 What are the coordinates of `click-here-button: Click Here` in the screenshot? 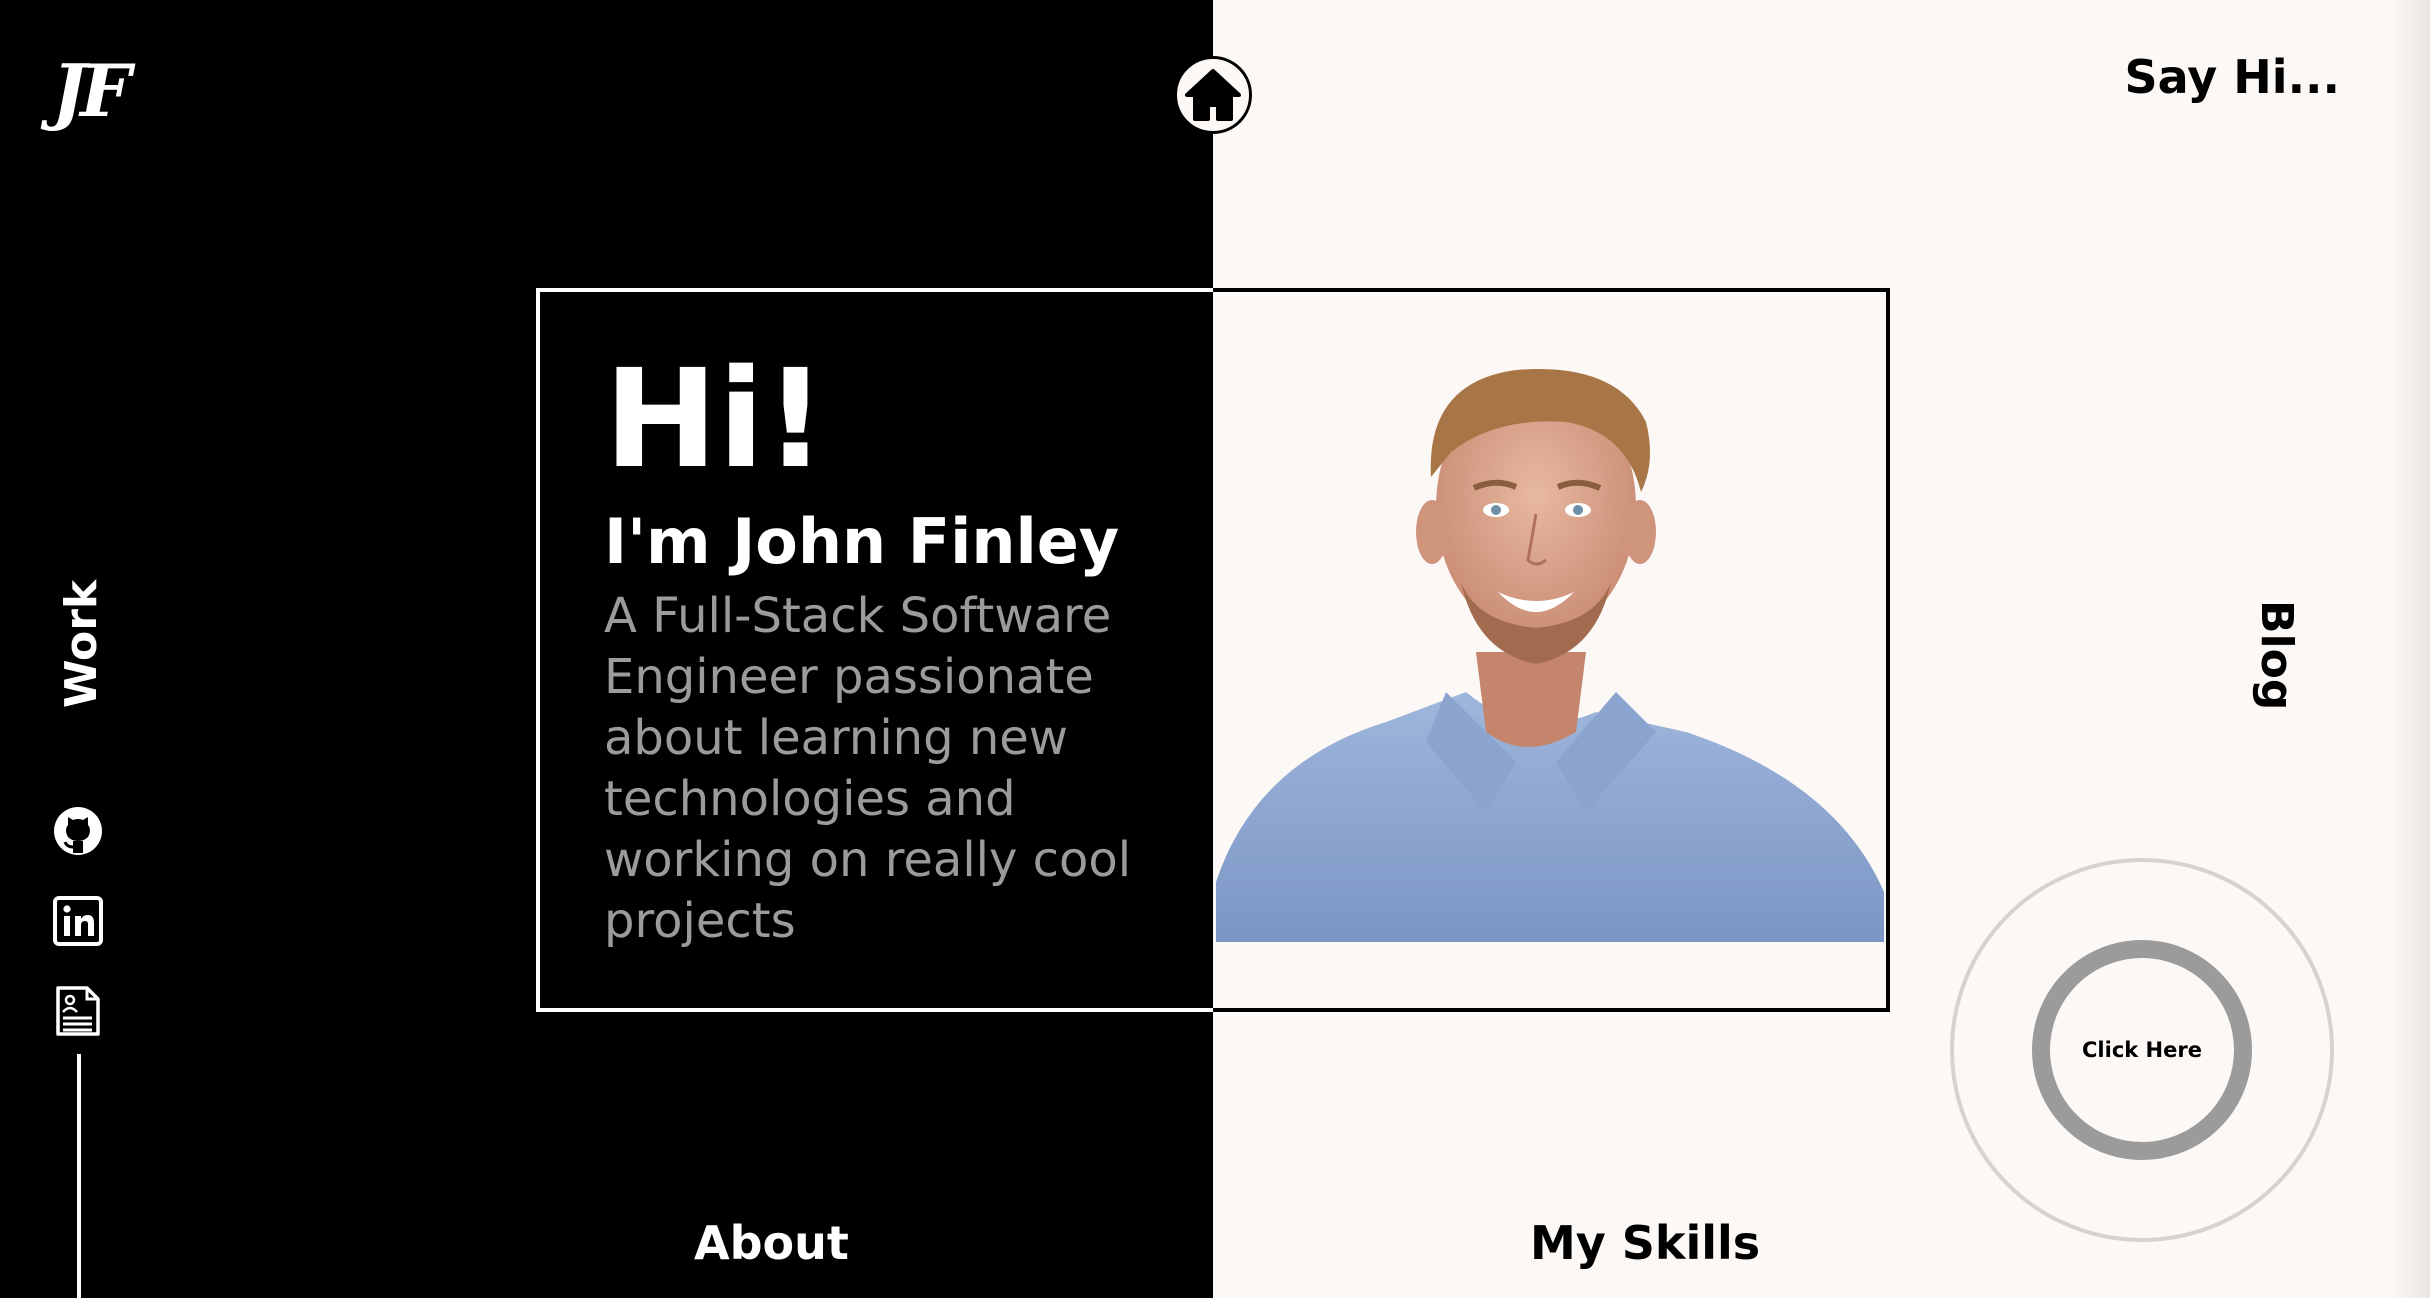 It's located at (2142, 1050).